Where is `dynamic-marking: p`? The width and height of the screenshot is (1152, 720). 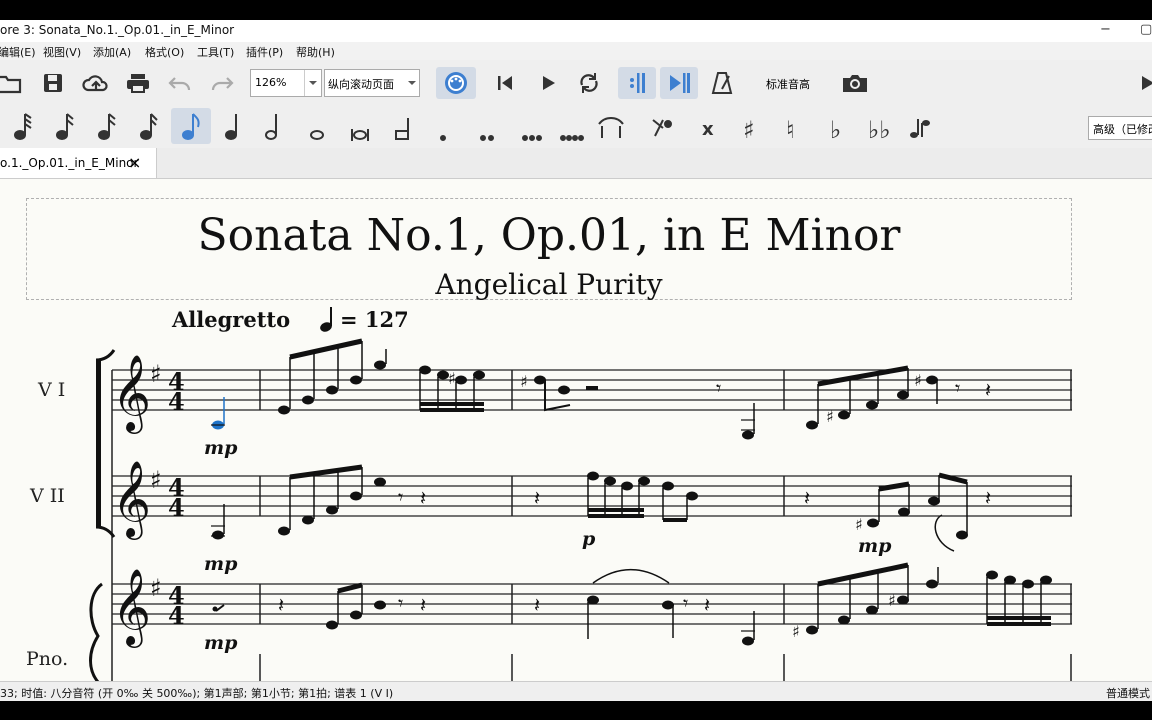 dynamic-marking: p is located at coordinates (588, 539).